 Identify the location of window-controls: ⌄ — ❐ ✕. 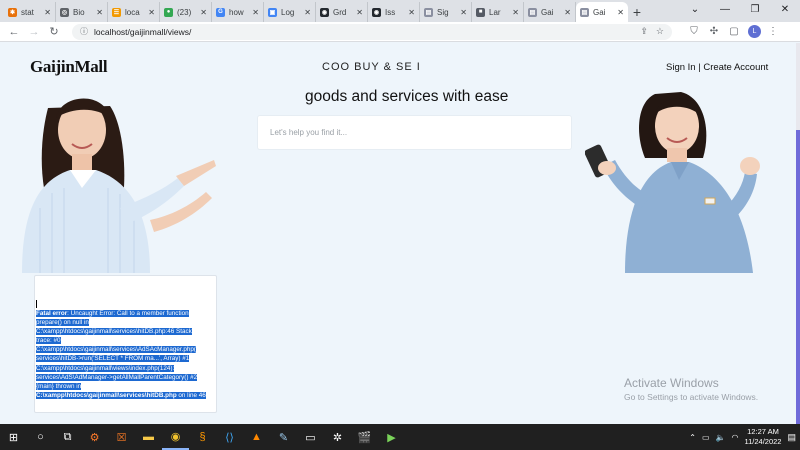
(740, 9).